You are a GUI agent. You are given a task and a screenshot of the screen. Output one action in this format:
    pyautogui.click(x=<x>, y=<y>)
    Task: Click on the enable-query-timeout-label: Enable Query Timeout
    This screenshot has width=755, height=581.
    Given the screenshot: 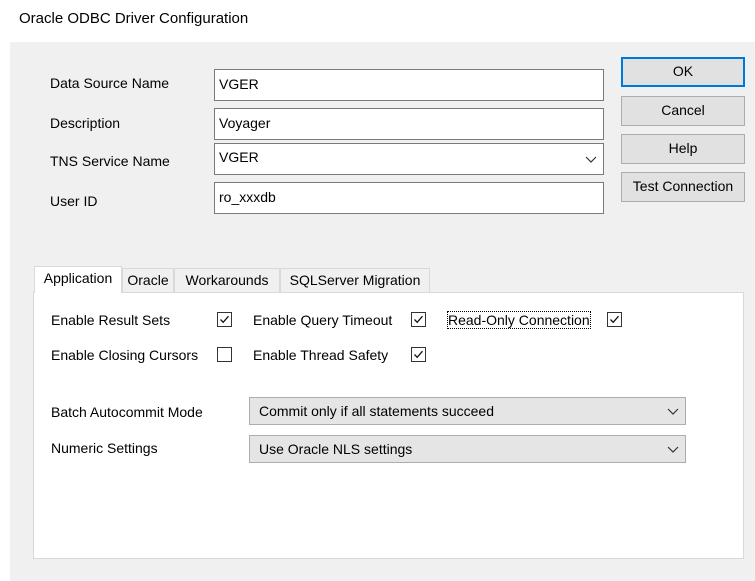 What is the action you would take?
    pyautogui.click(x=323, y=320)
    